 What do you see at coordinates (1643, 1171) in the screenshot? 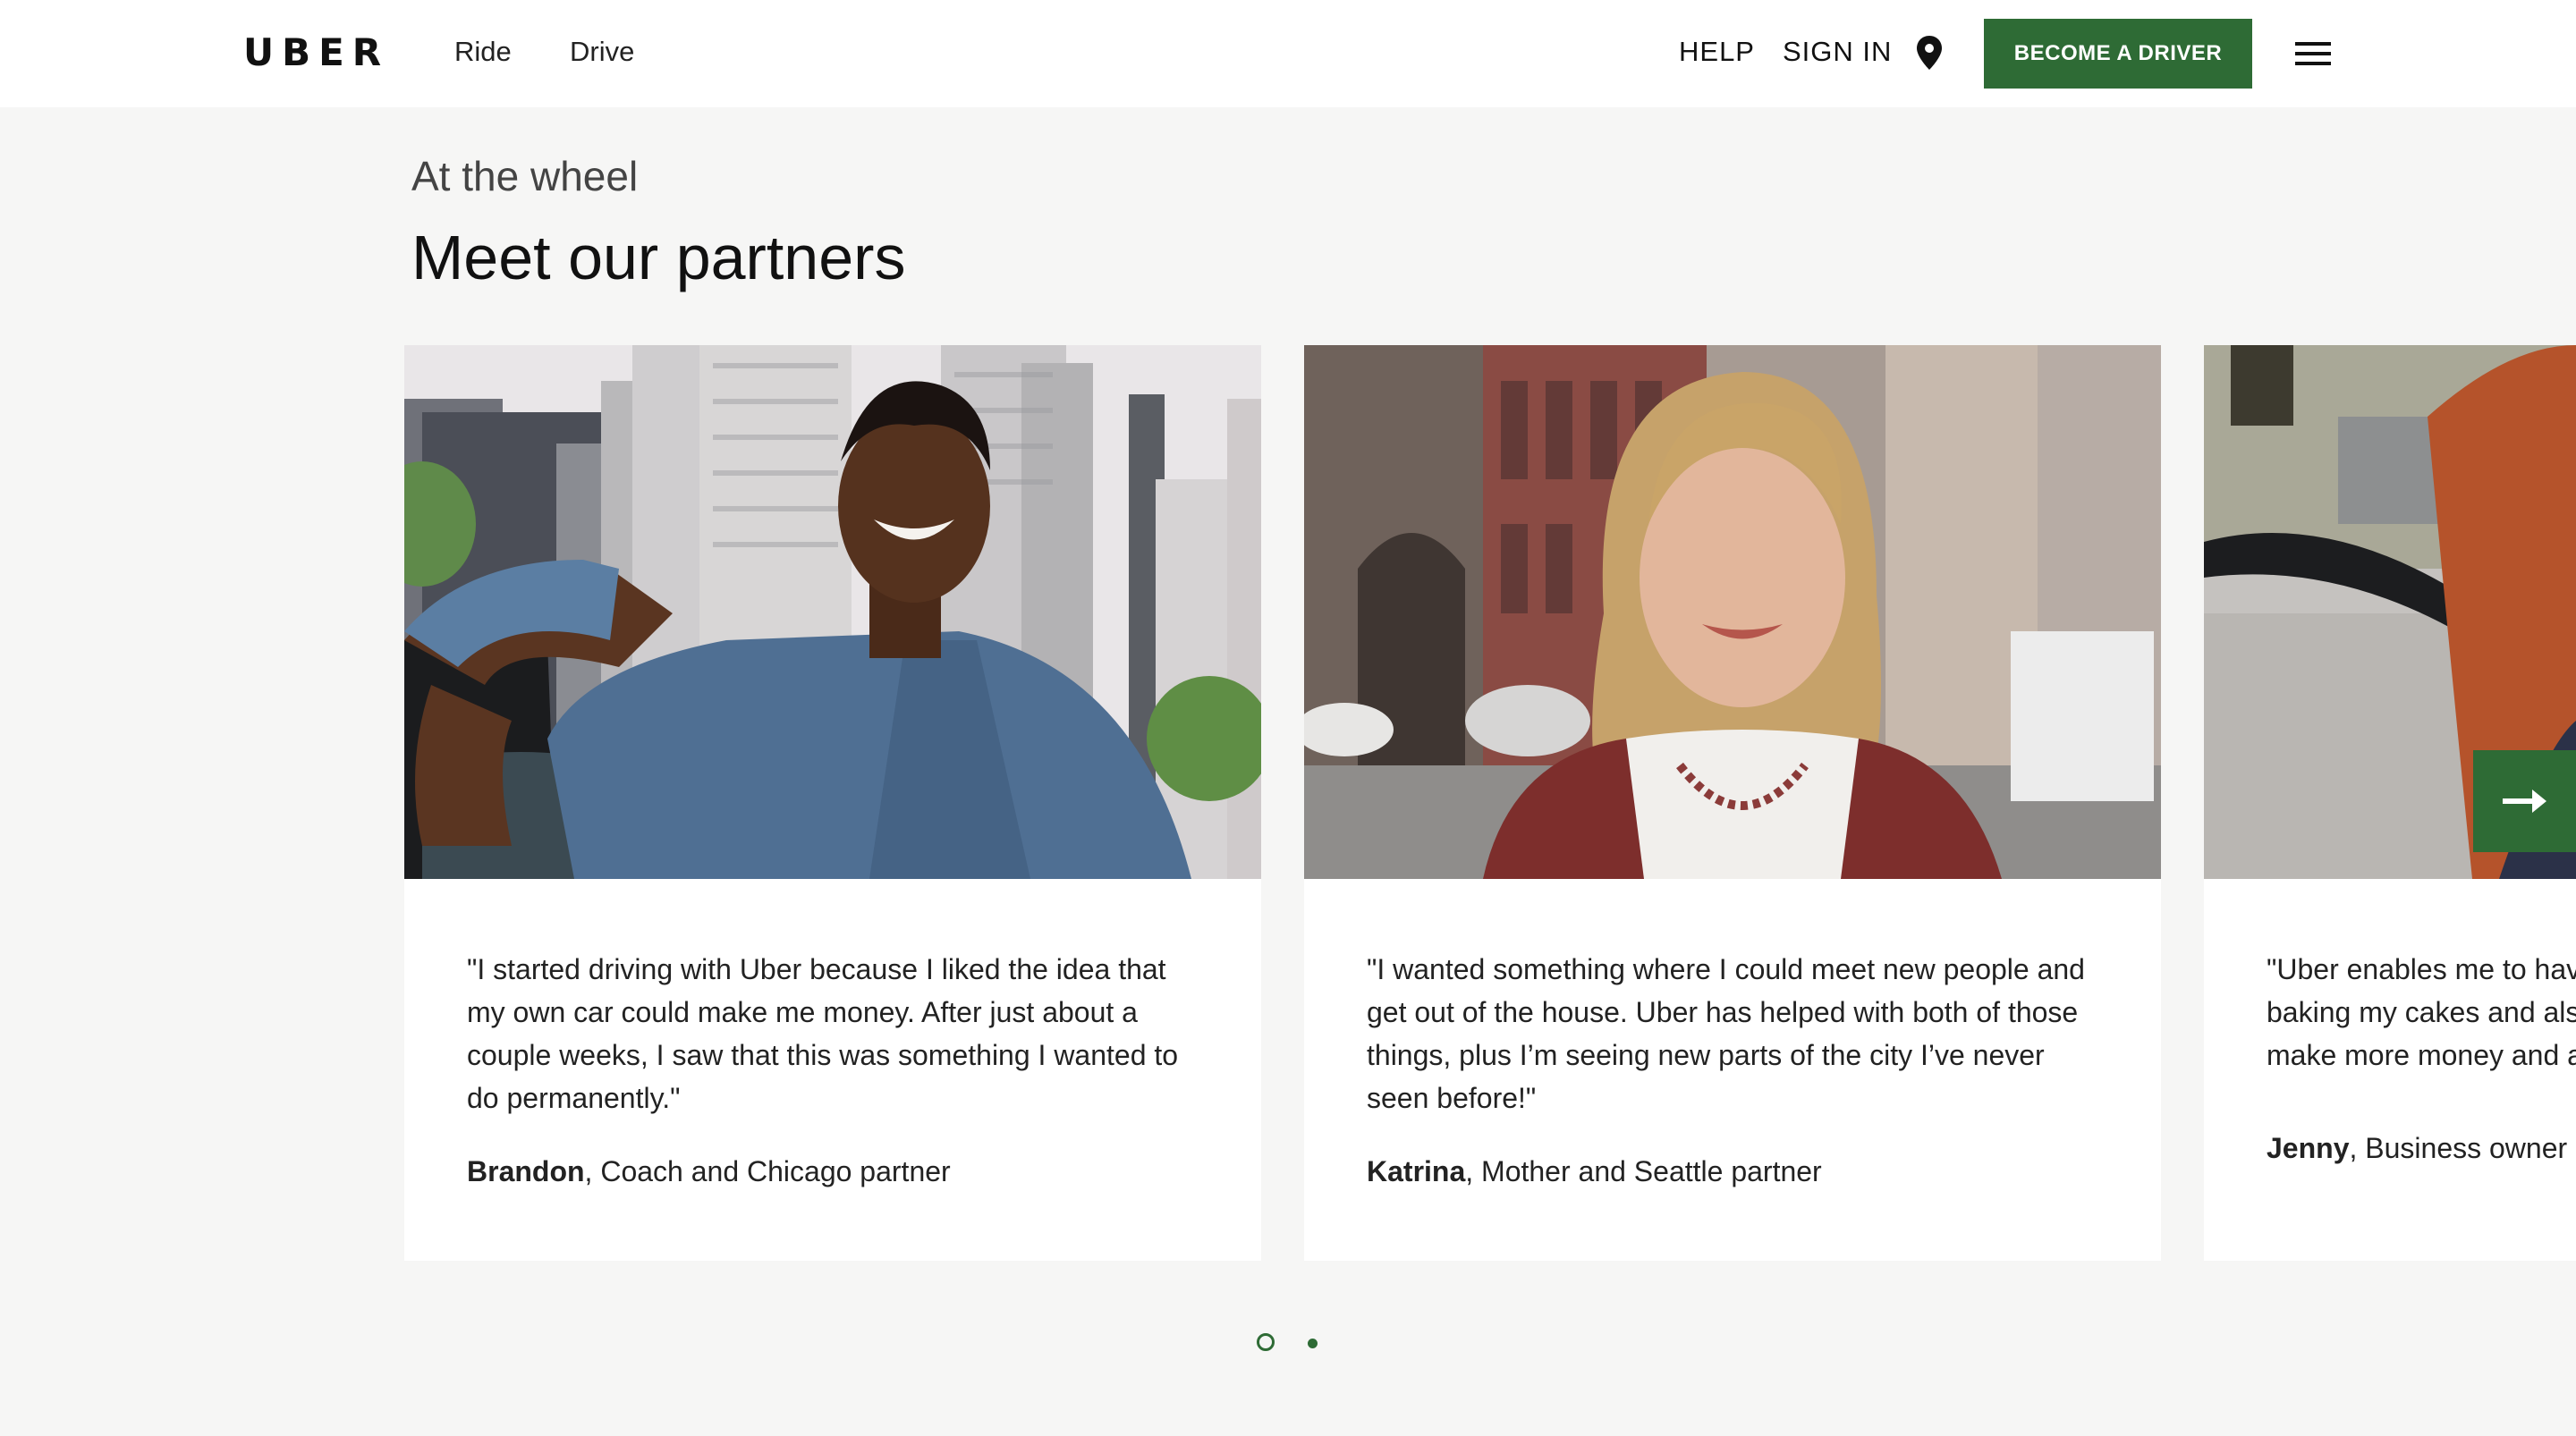
I see `partner-role: , Mother and Seattle partner` at bounding box center [1643, 1171].